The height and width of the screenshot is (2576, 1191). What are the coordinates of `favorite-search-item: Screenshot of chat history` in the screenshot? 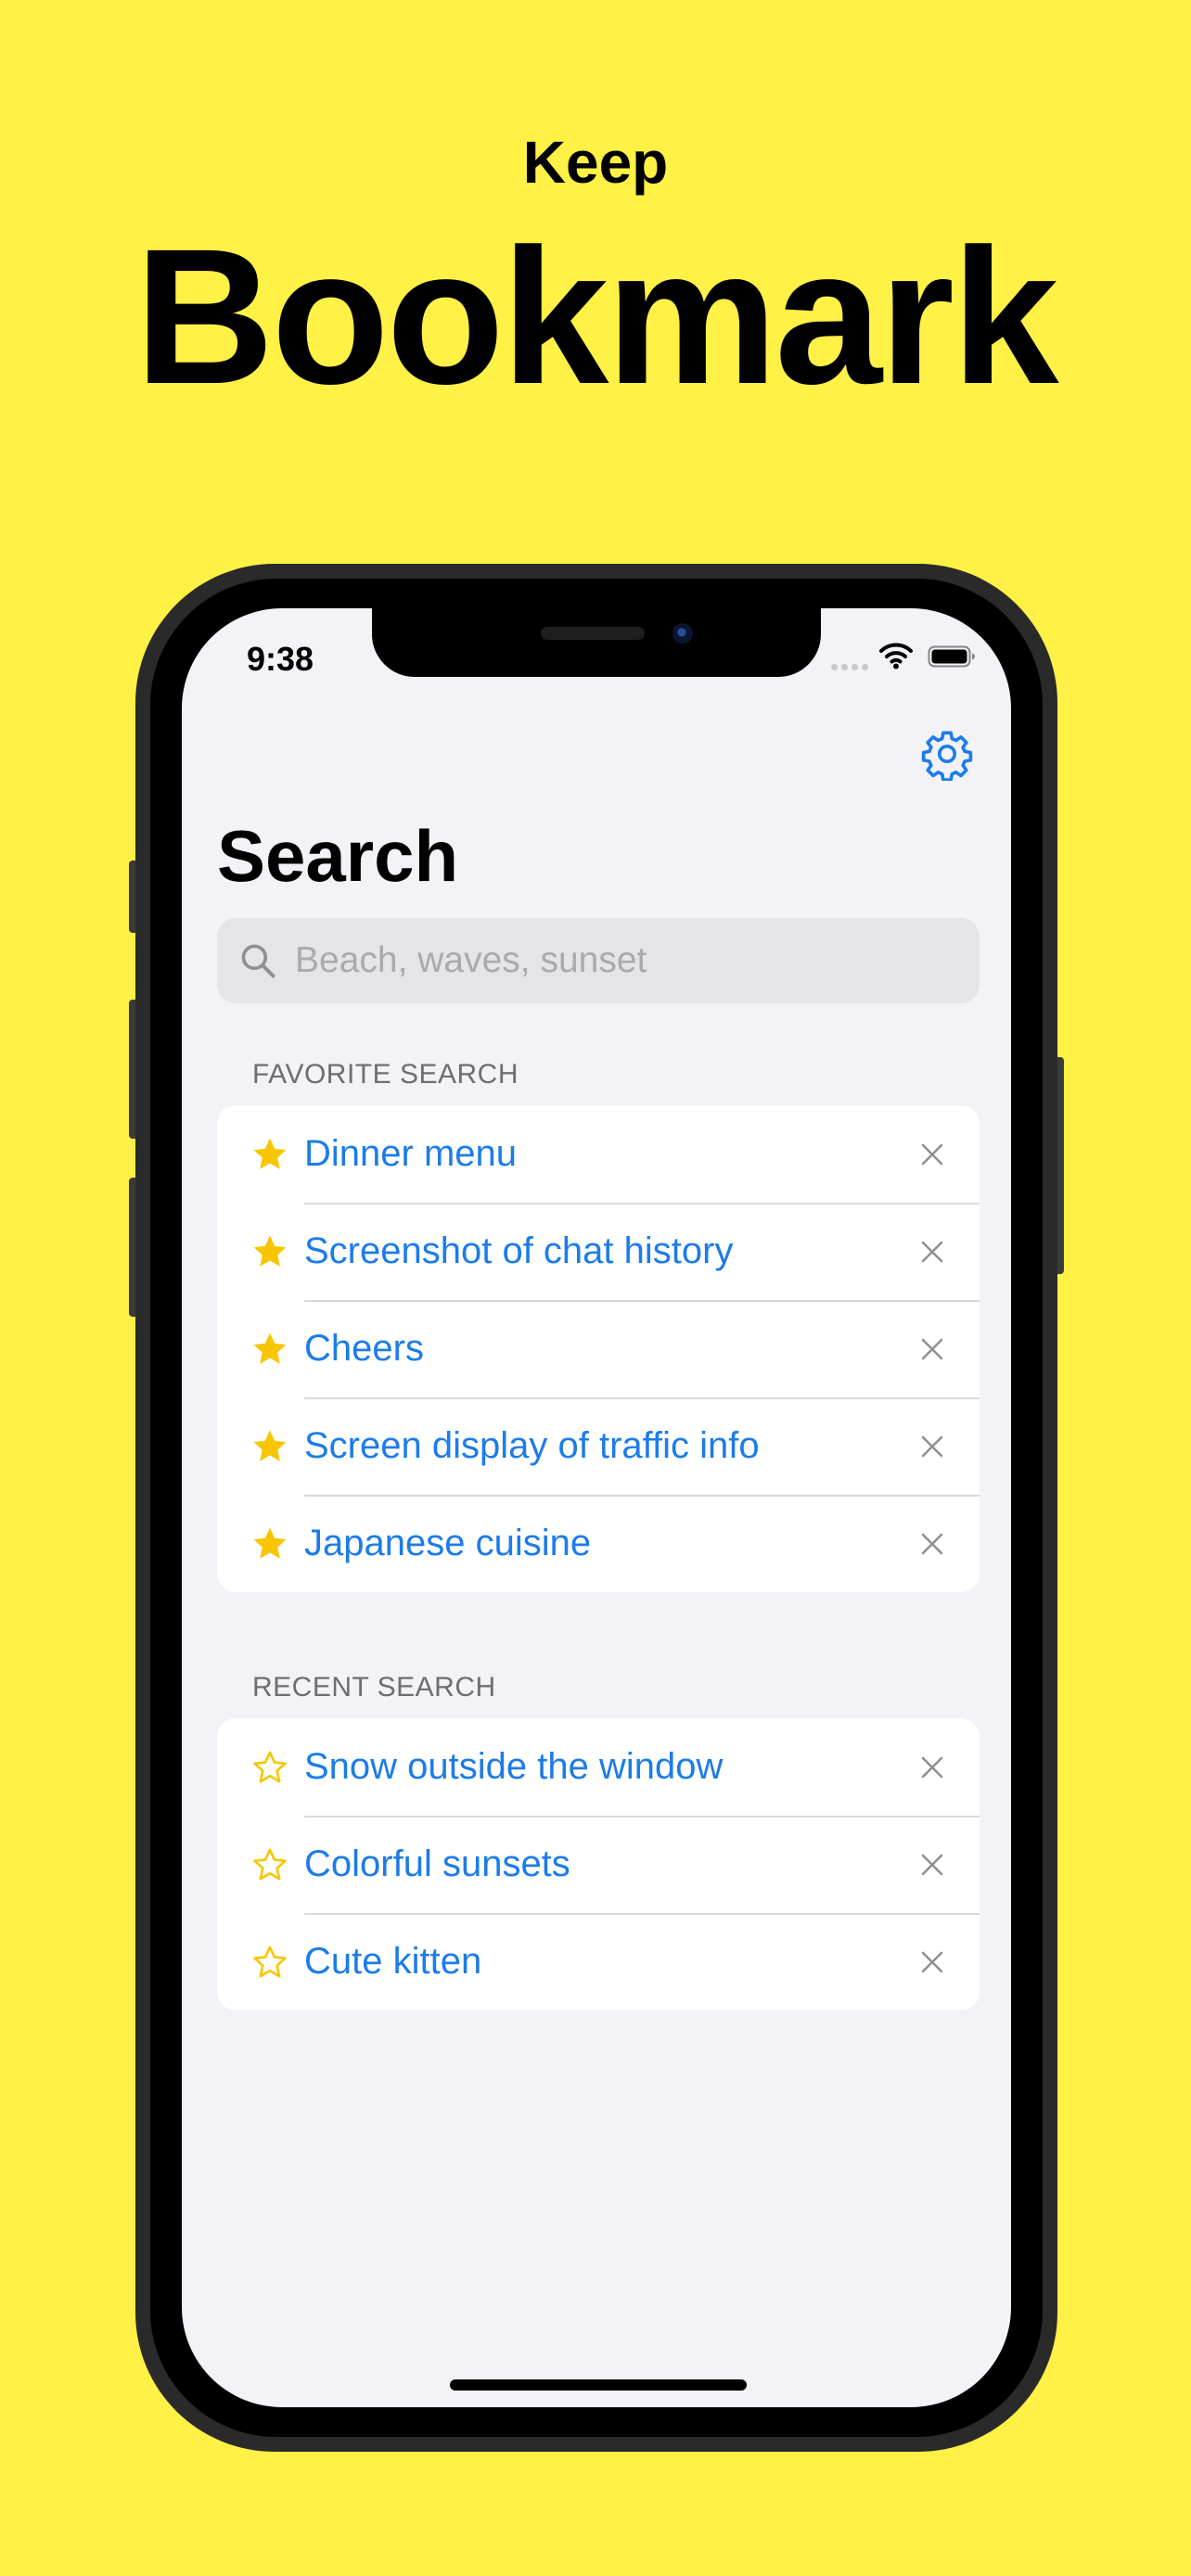 It's located at (598, 1251).